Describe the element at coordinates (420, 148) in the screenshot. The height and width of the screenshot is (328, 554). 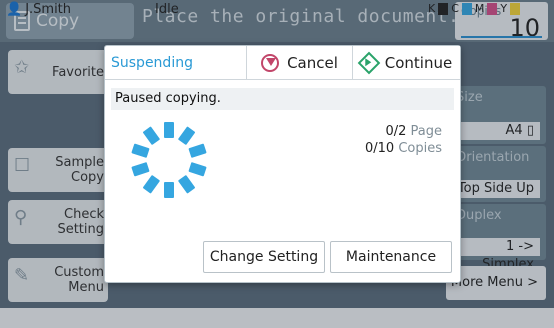
I see `copies-count-unit: Copies` at that location.